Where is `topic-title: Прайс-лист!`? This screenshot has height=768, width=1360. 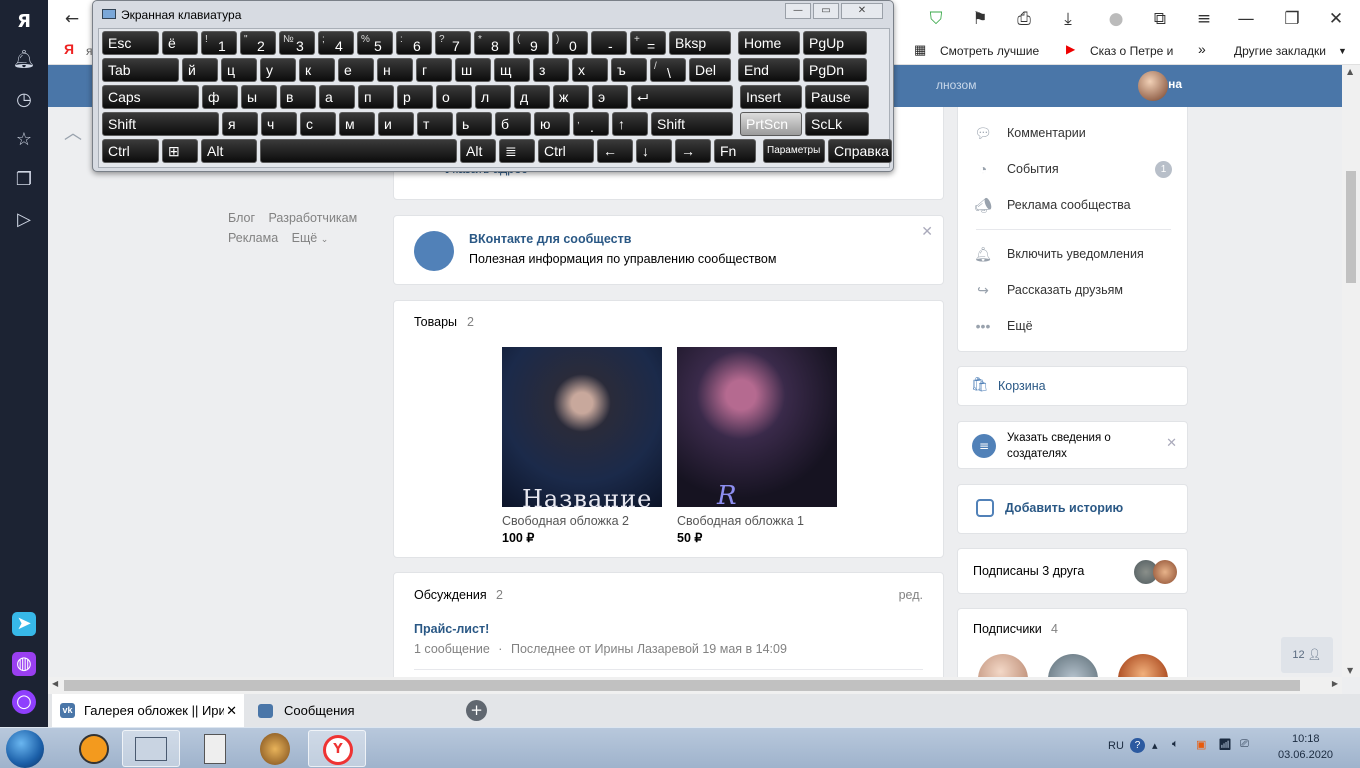
topic-title: Прайс-лист! is located at coordinates (451, 629).